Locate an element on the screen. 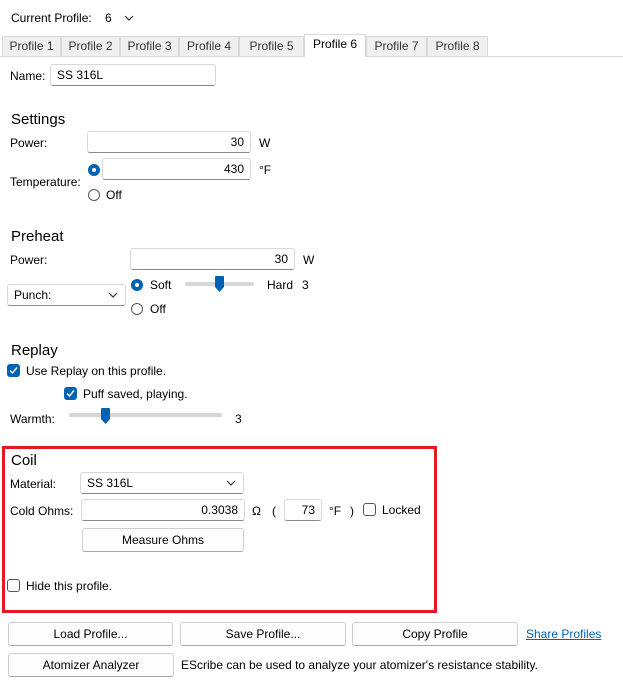  measure-ohms-button: Measure Ohms is located at coordinates (163, 540).